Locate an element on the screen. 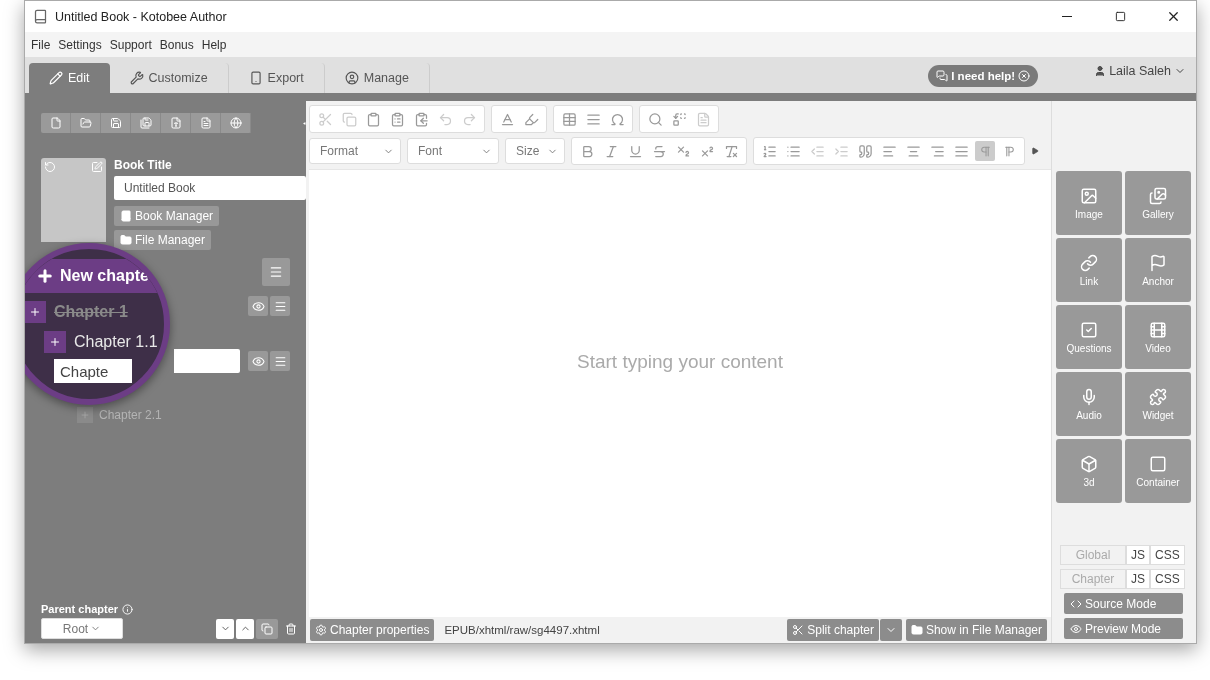 The width and height of the screenshot is (1210, 680). new-file-icon is located at coordinates (55, 123).